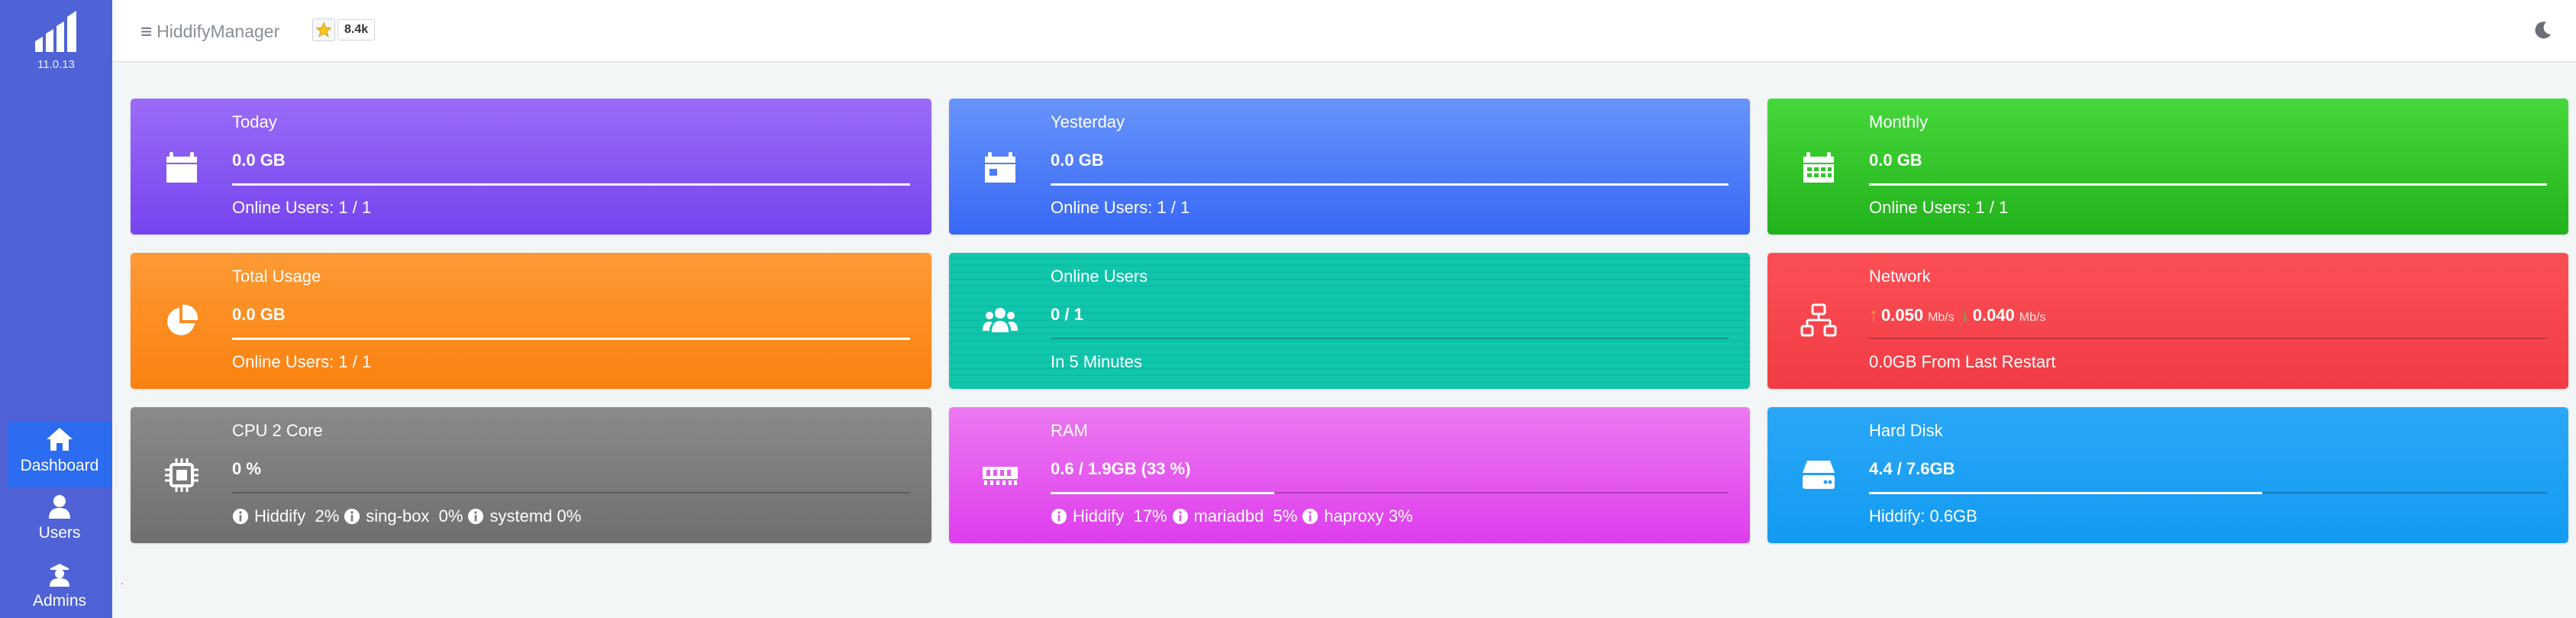  Describe the element at coordinates (56, 64) in the screenshot. I see `app-version: 11.0.13` at that location.